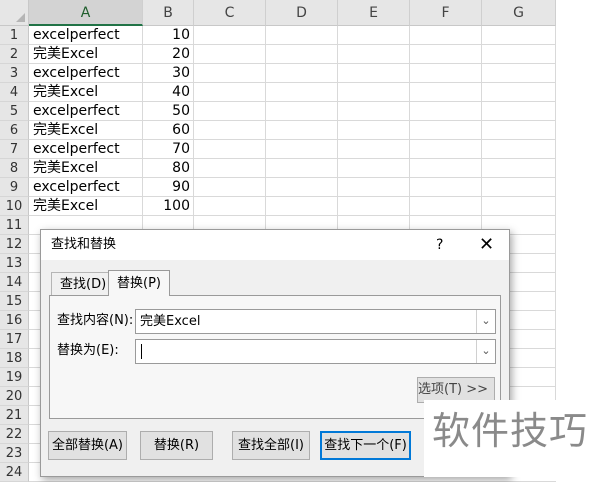 Image resolution: width=607 pixels, height=482 pixels. I want to click on cell-b: 70, so click(168, 149).